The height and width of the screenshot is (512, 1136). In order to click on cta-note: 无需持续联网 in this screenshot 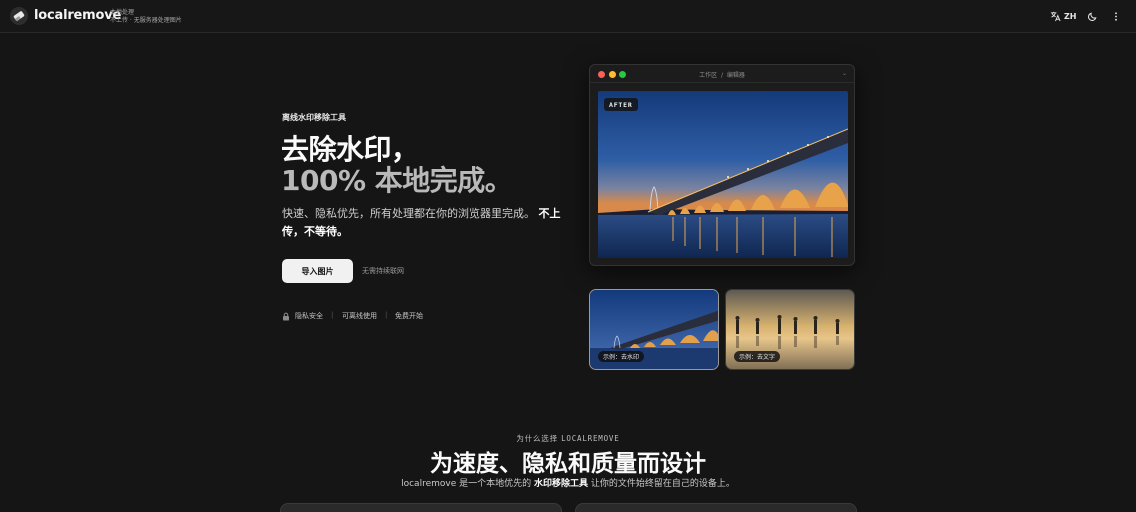, I will do `click(383, 271)`.